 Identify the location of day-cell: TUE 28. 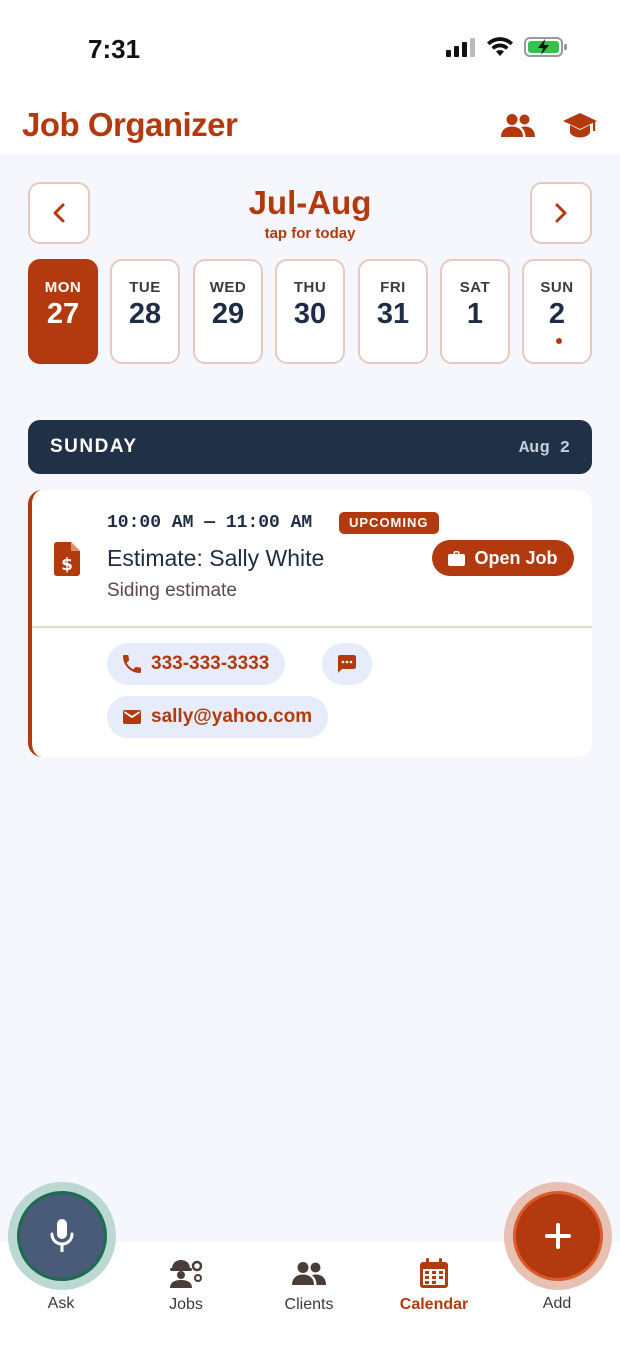
(145, 311).